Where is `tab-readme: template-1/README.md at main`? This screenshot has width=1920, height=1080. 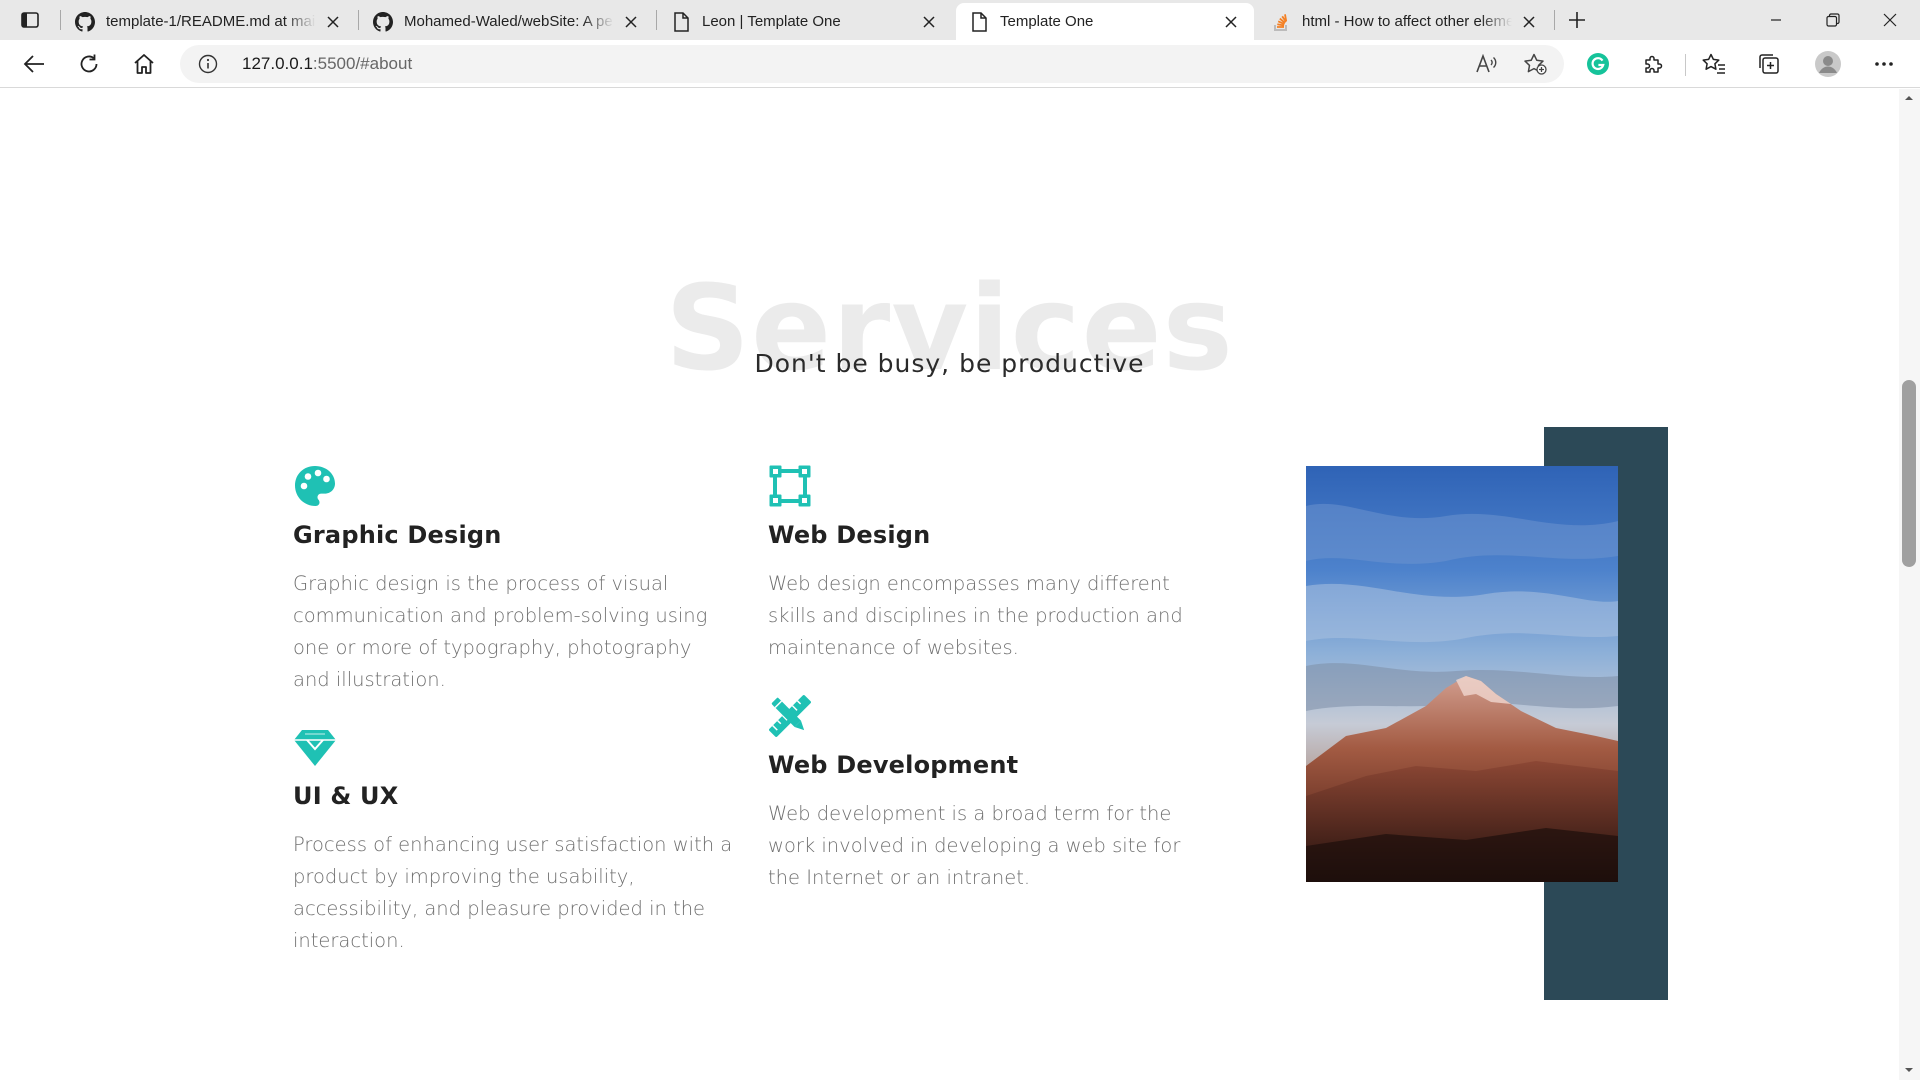
tab-readme: template-1/README.md at main is located at coordinates (209, 21).